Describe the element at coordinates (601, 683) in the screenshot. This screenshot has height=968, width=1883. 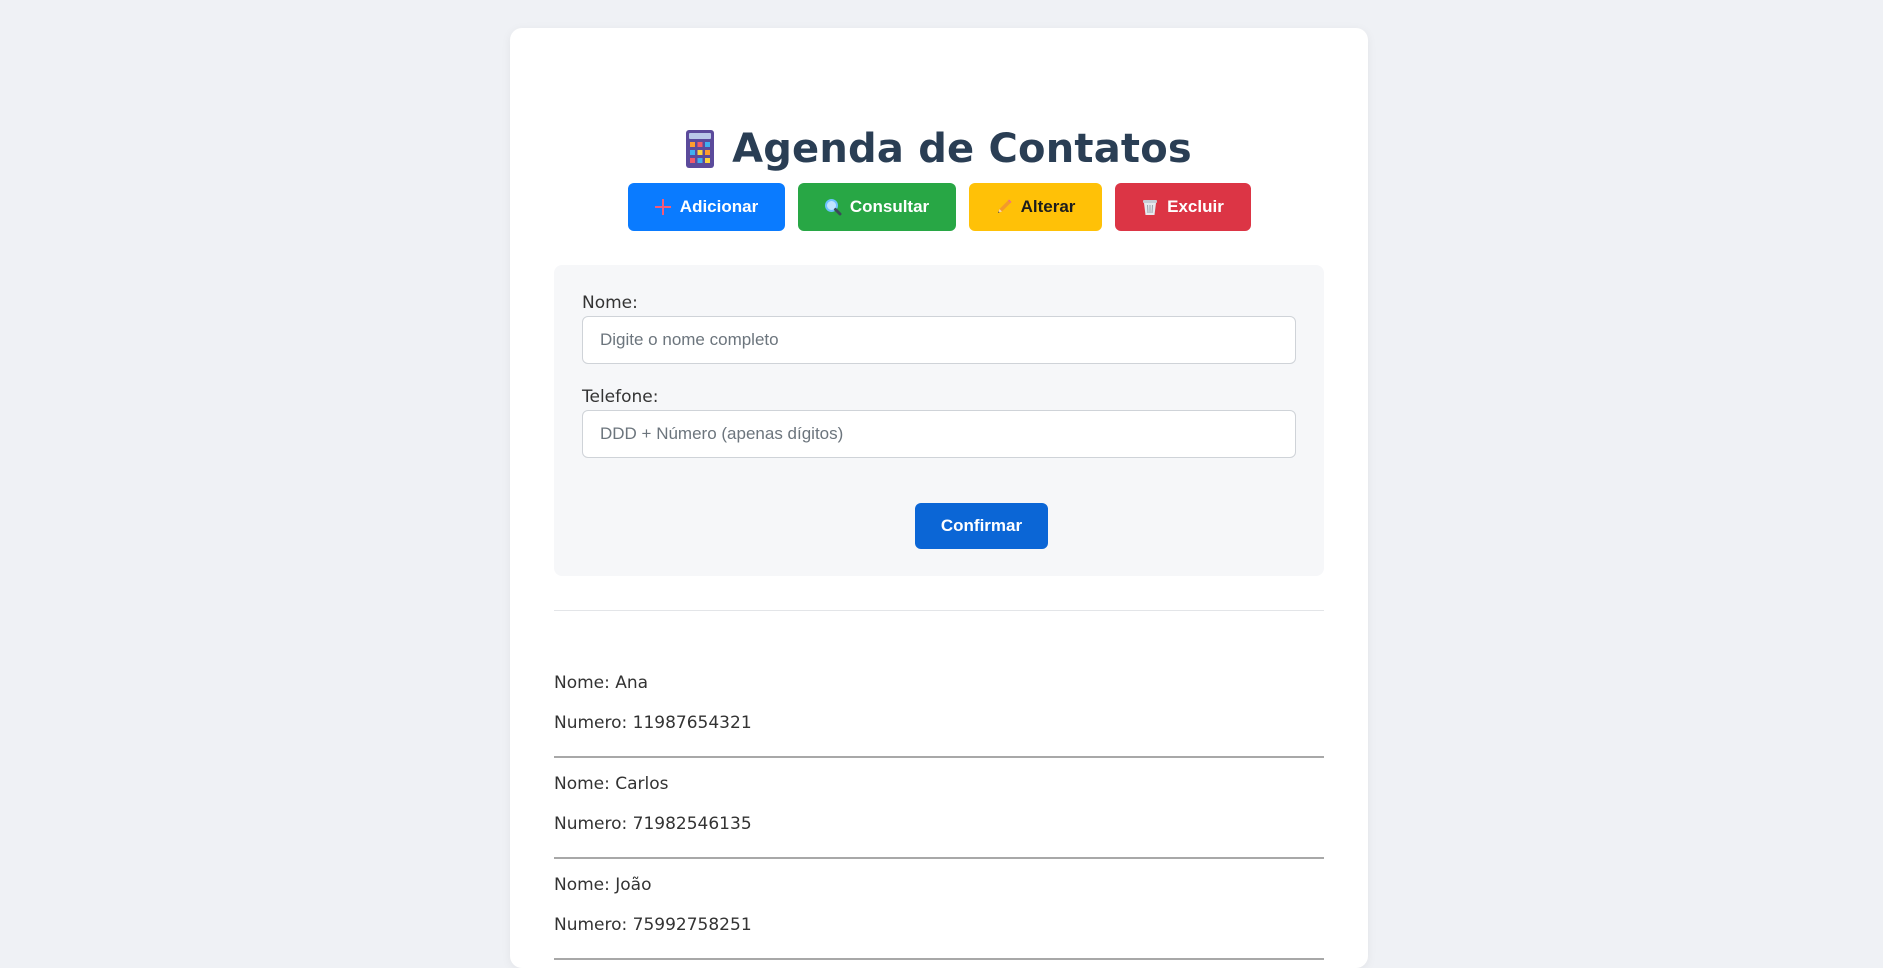
I see `contact-name: Nome: Ana` at that location.